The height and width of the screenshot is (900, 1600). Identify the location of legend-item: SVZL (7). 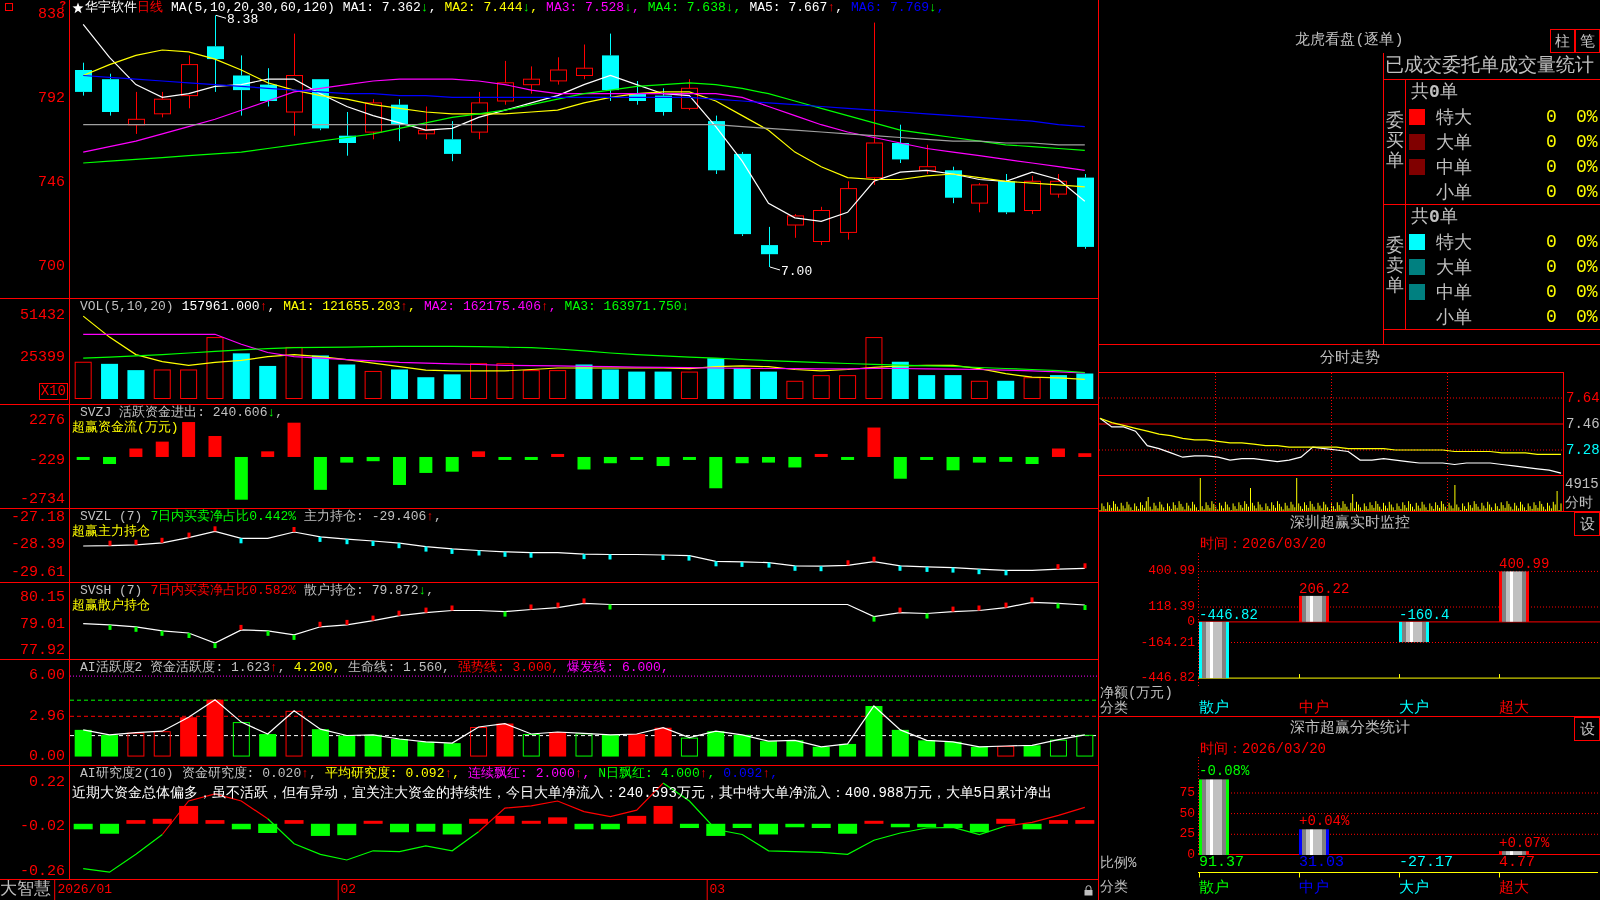
(111, 516).